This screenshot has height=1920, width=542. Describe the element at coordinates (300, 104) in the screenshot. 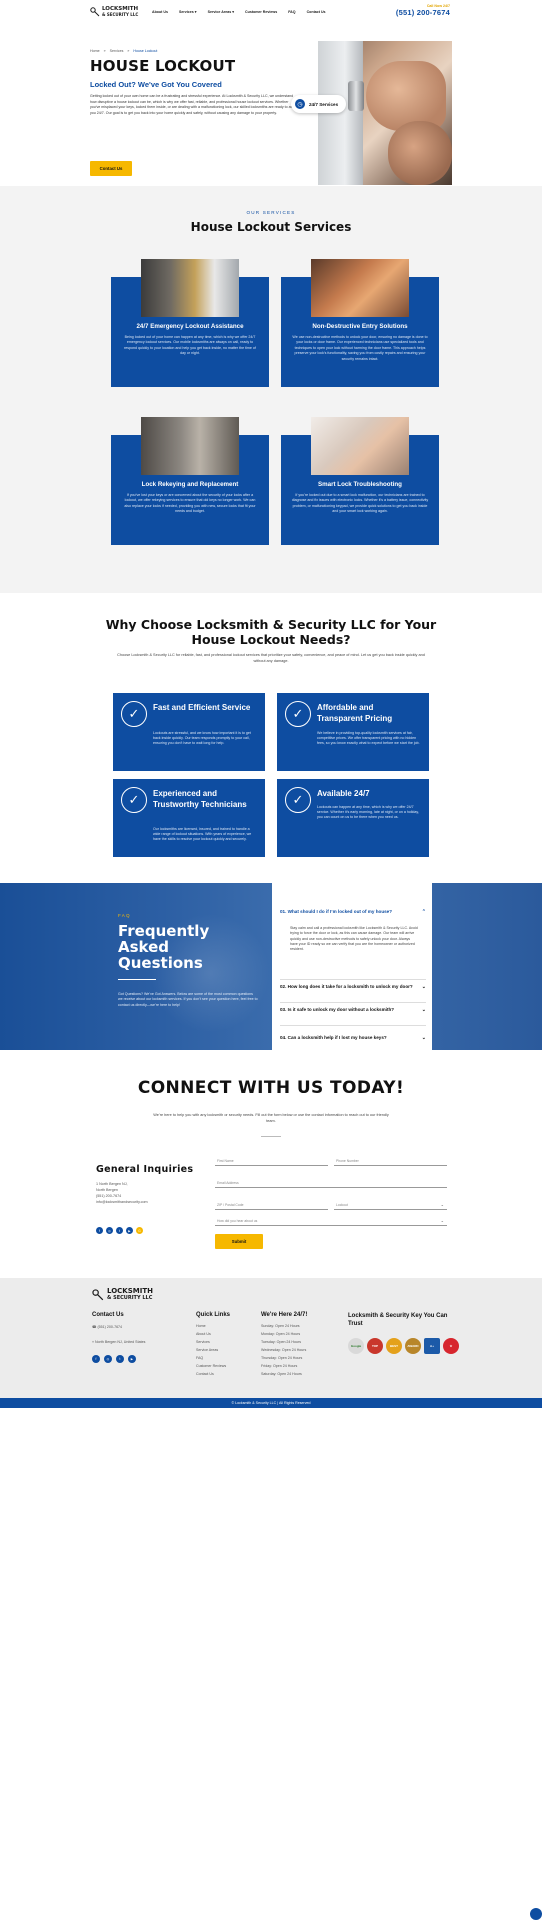

I see `clock-icon: ◷` at that location.